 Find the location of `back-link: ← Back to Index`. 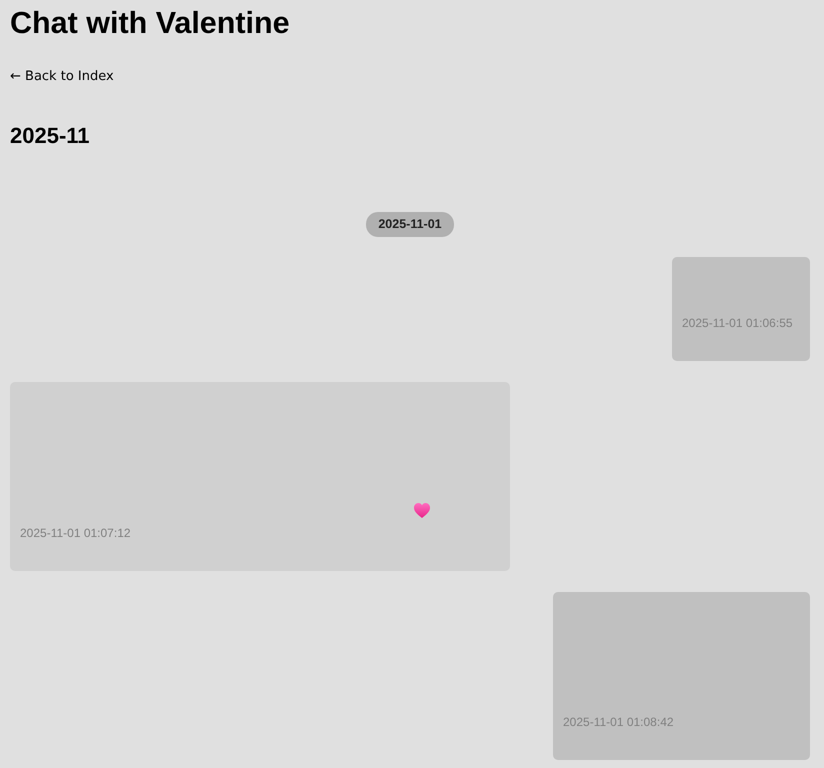

back-link: ← Back to Index is located at coordinates (62, 77).